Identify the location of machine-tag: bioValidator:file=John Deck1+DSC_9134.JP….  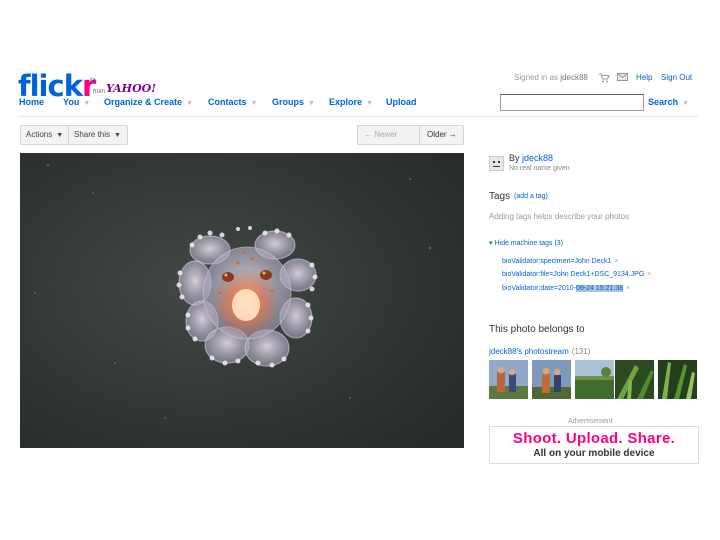
(576, 274).